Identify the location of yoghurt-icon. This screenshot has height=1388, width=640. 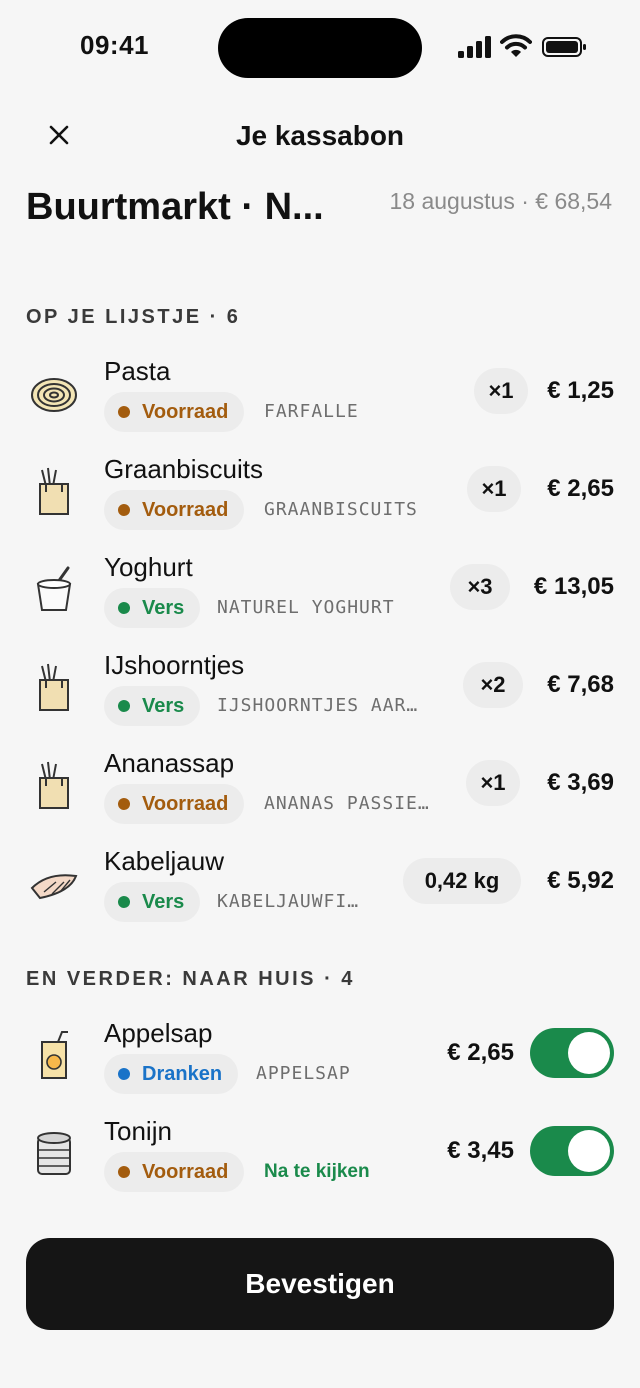
(54, 588).